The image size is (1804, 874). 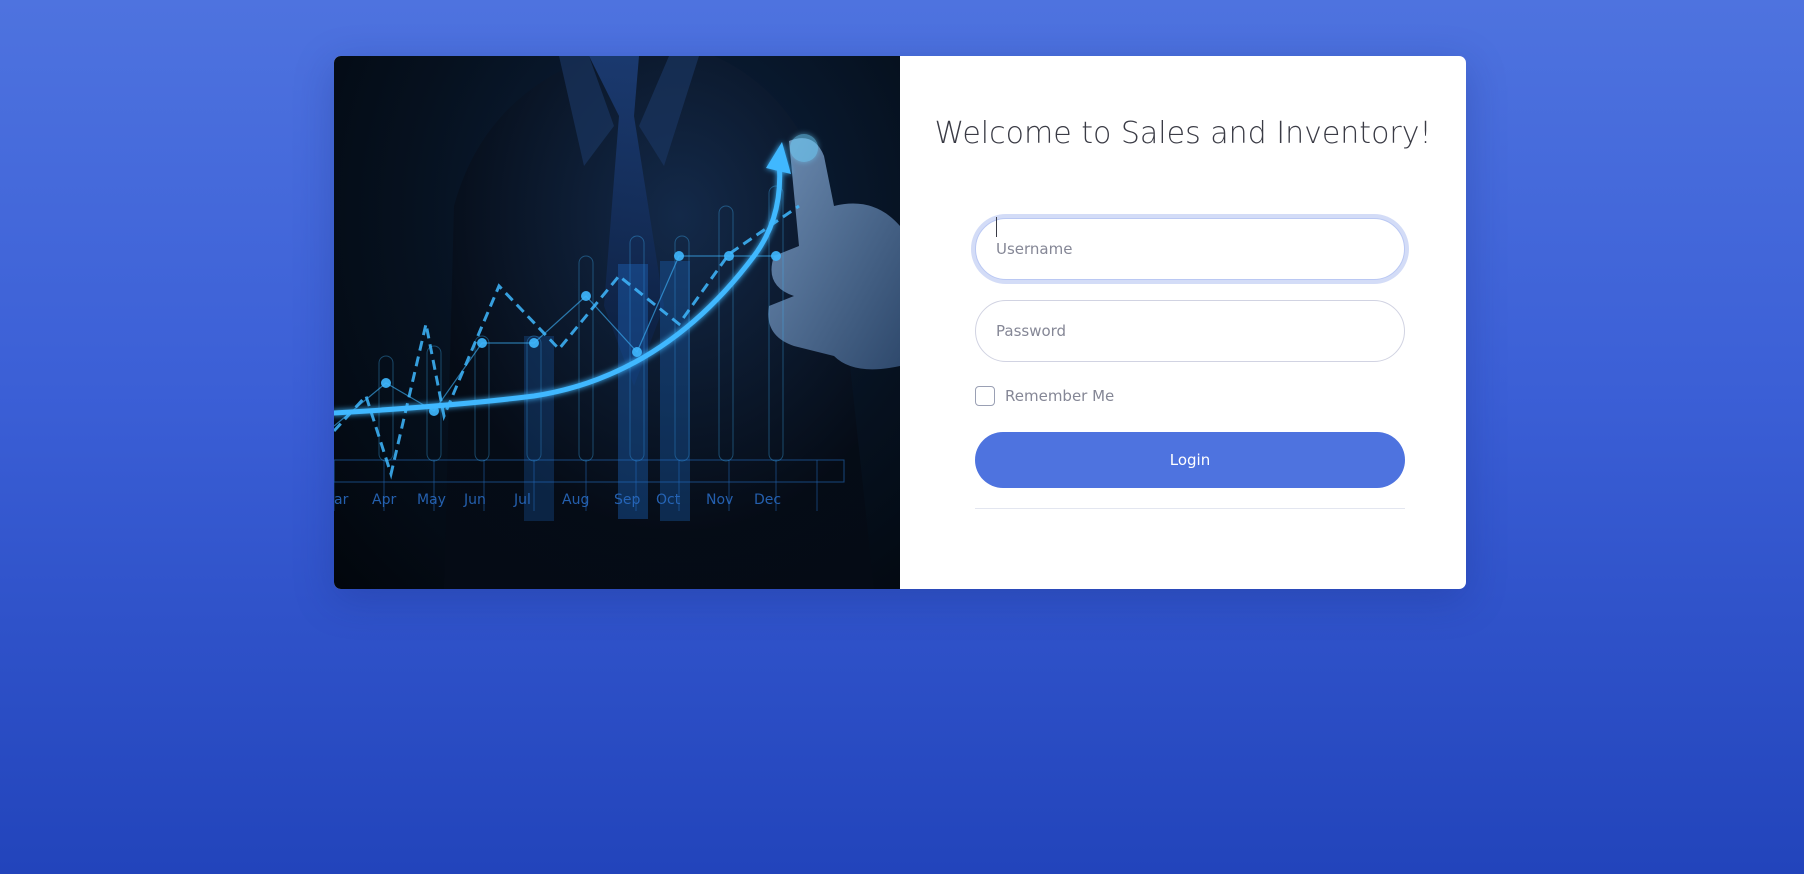 What do you see at coordinates (668, 500) in the screenshot?
I see `hero-month-label: Oct` at bounding box center [668, 500].